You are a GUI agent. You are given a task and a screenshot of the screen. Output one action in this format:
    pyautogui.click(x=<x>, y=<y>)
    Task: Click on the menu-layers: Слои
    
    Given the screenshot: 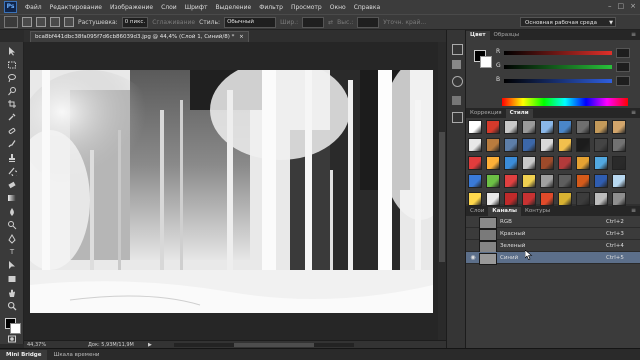 What is the action you would take?
    pyautogui.click(x=169, y=7)
    